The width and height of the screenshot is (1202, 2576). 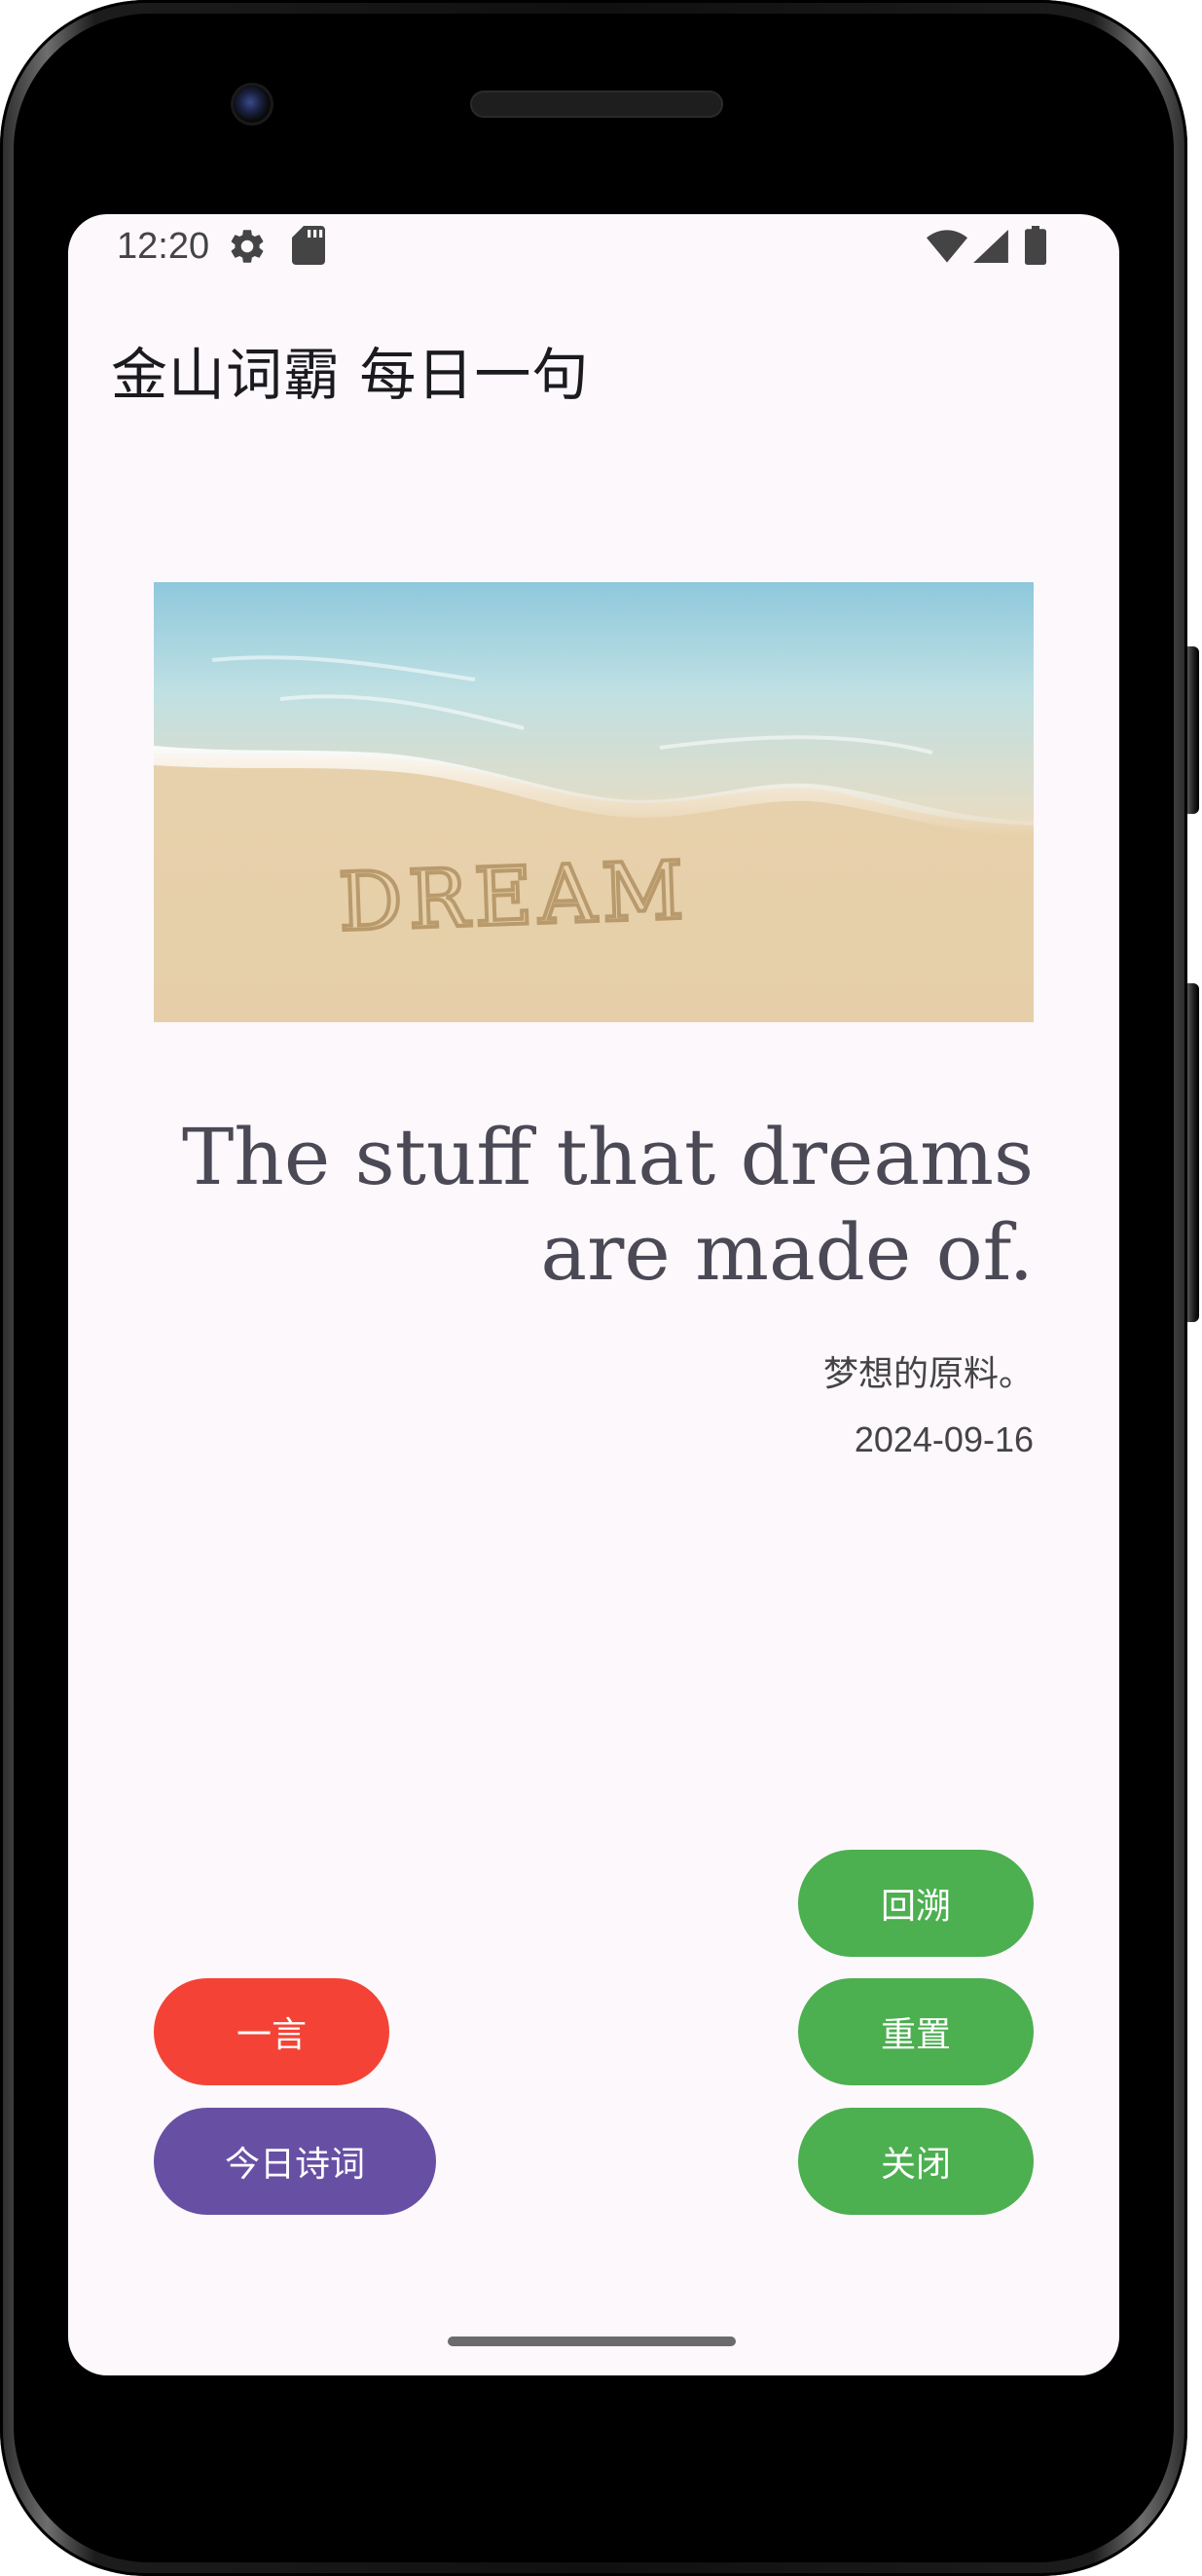 I want to click on dream-sand-writing: DREAM, so click(x=514, y=897).